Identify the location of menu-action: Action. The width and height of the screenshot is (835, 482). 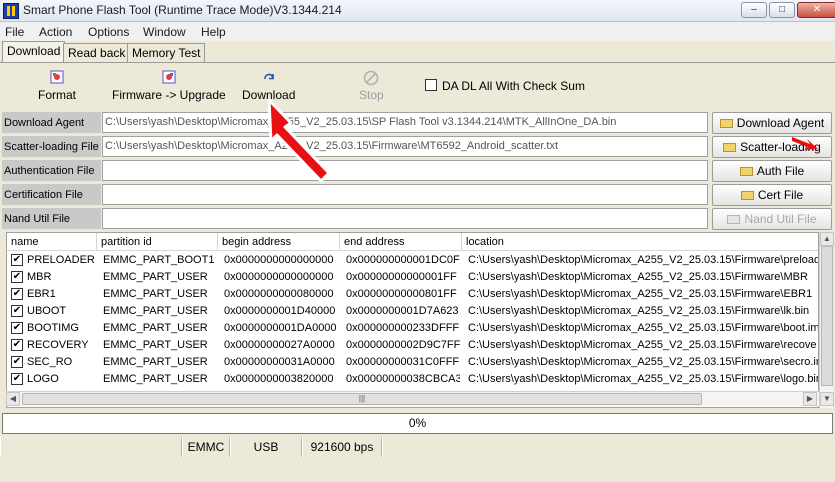
(55, 32).